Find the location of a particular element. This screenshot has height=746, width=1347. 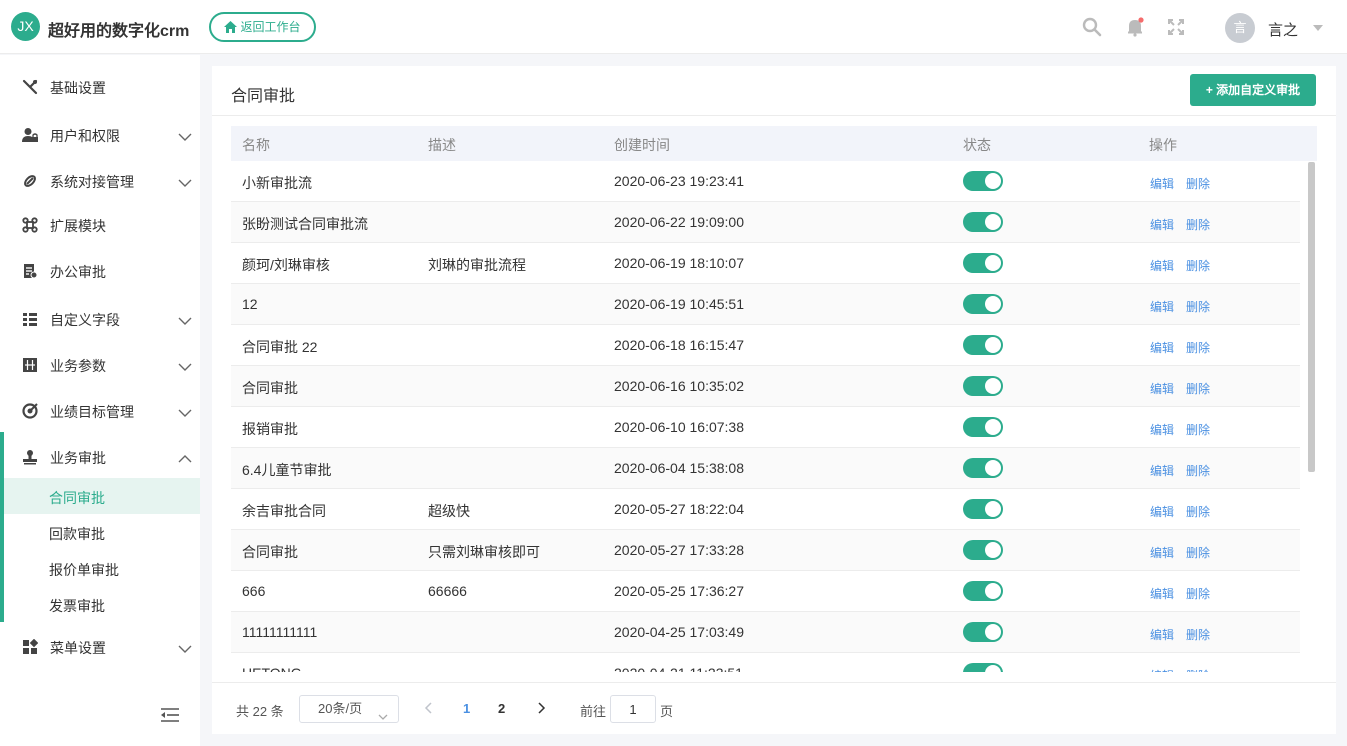

sidebar-item-business-params: 业务参数 is located at coordinates (100, 365).